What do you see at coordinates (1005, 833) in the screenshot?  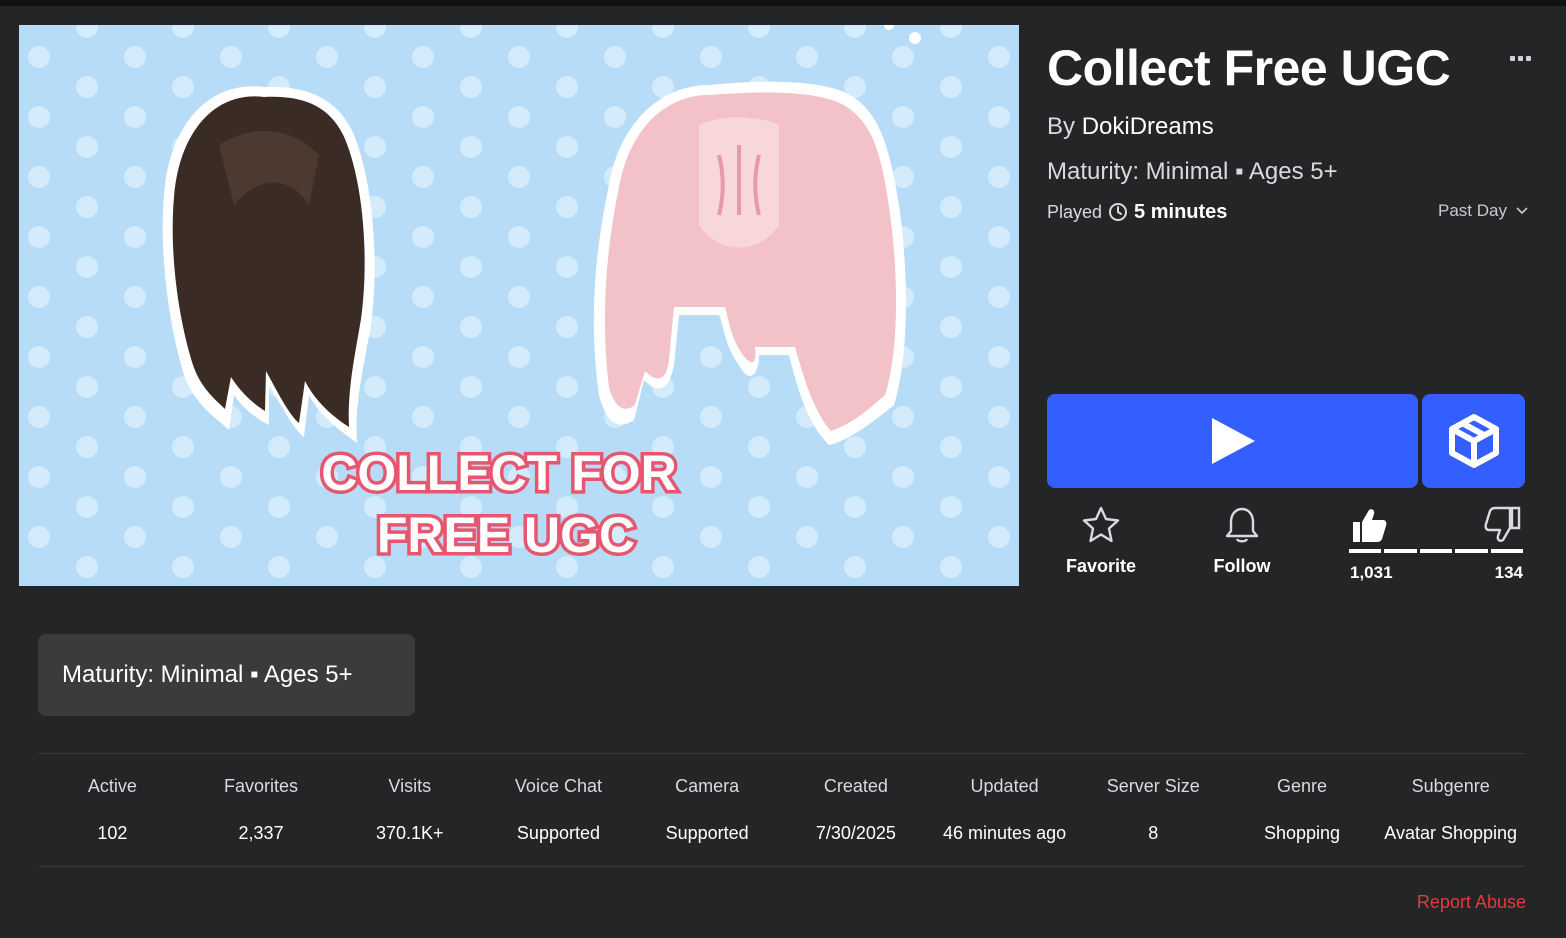 I see `stat-value: 46 minutes ago` at bounding box center [1005, 833].